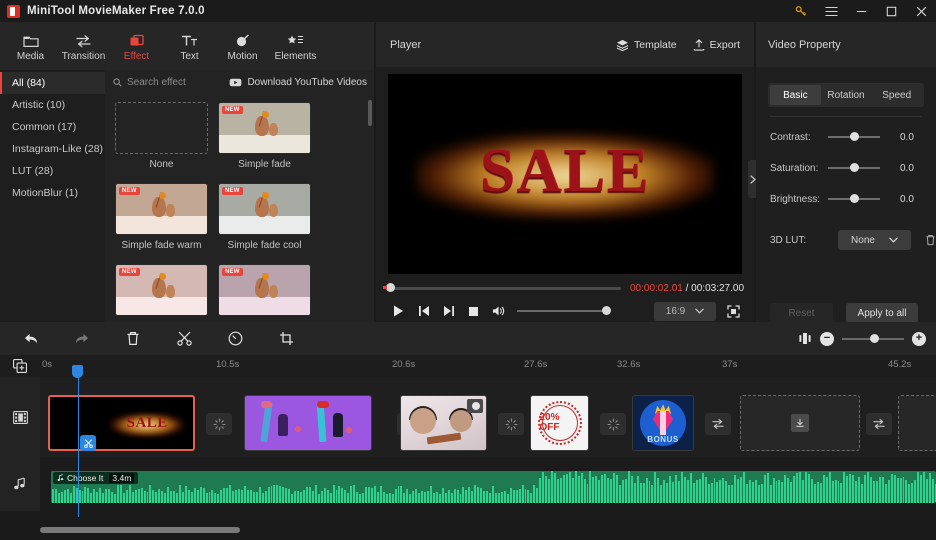 Image resolution: width=936 pixels, height=540 pixels. Describe the element at coordinates (29, 83) in the screenshot. I see `category-label: All (84)` at that location.